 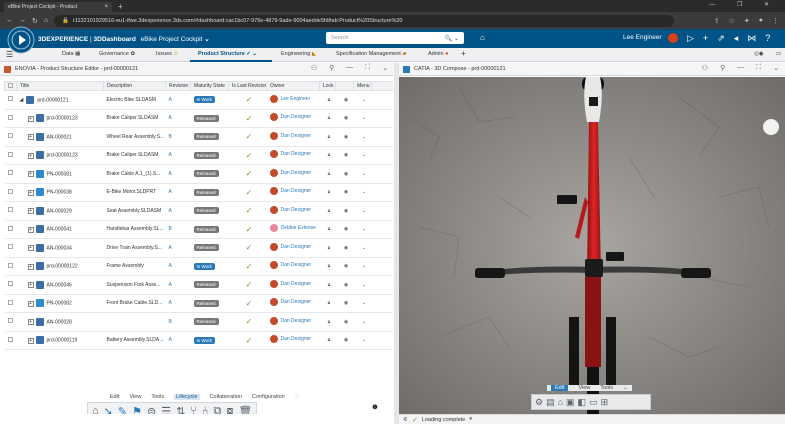 What do you see at coordinates (327, 86) in the screenshot?
I see `col-lock: Lock` at bounding box center [327, 86].